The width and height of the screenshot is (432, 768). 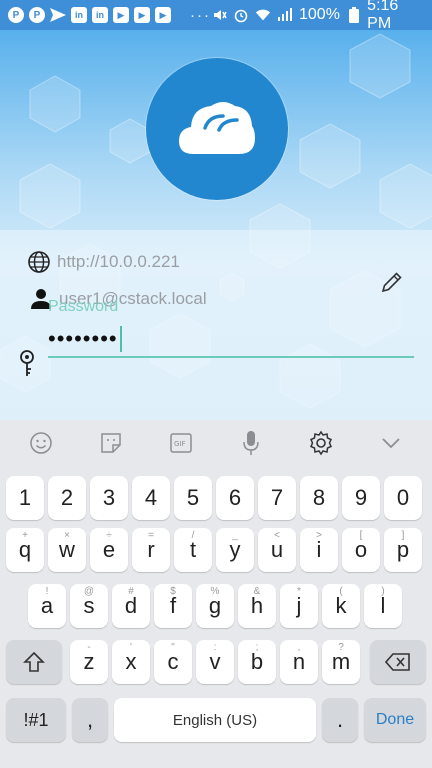 I want to click on key-q: + q, so click(x=25, y=550).